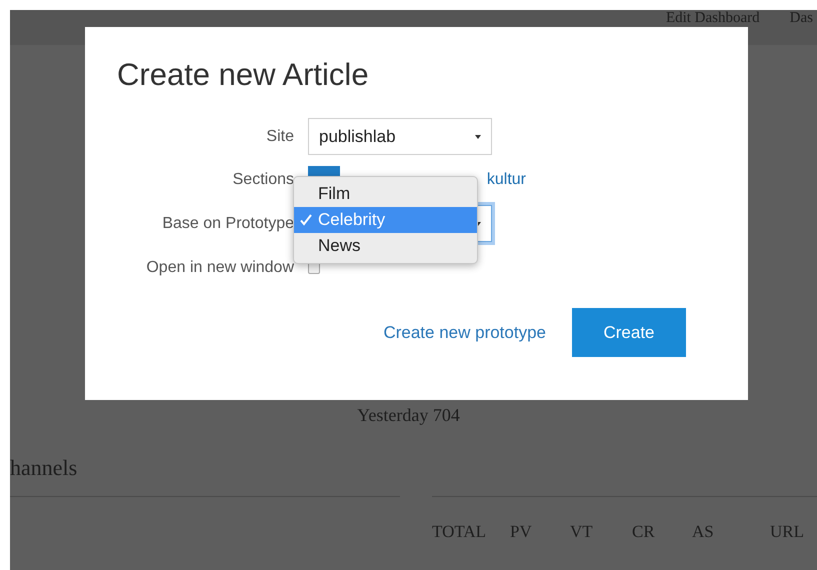 The width and height of the screenshot is (817, 570). What do you see at coordinates (219, 268) in the screenshot?
I see `field-label: Open in new window` at bounding box center [219, 268].